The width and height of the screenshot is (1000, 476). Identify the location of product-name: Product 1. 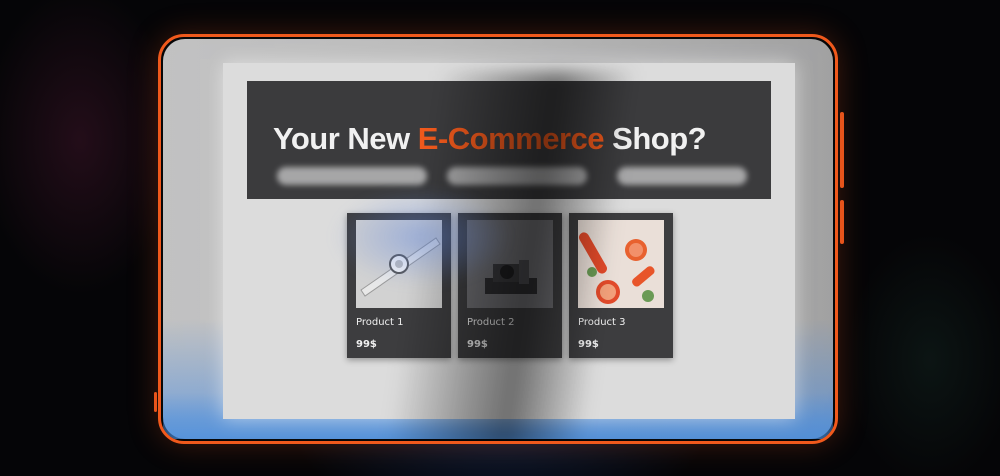
(380, 322).